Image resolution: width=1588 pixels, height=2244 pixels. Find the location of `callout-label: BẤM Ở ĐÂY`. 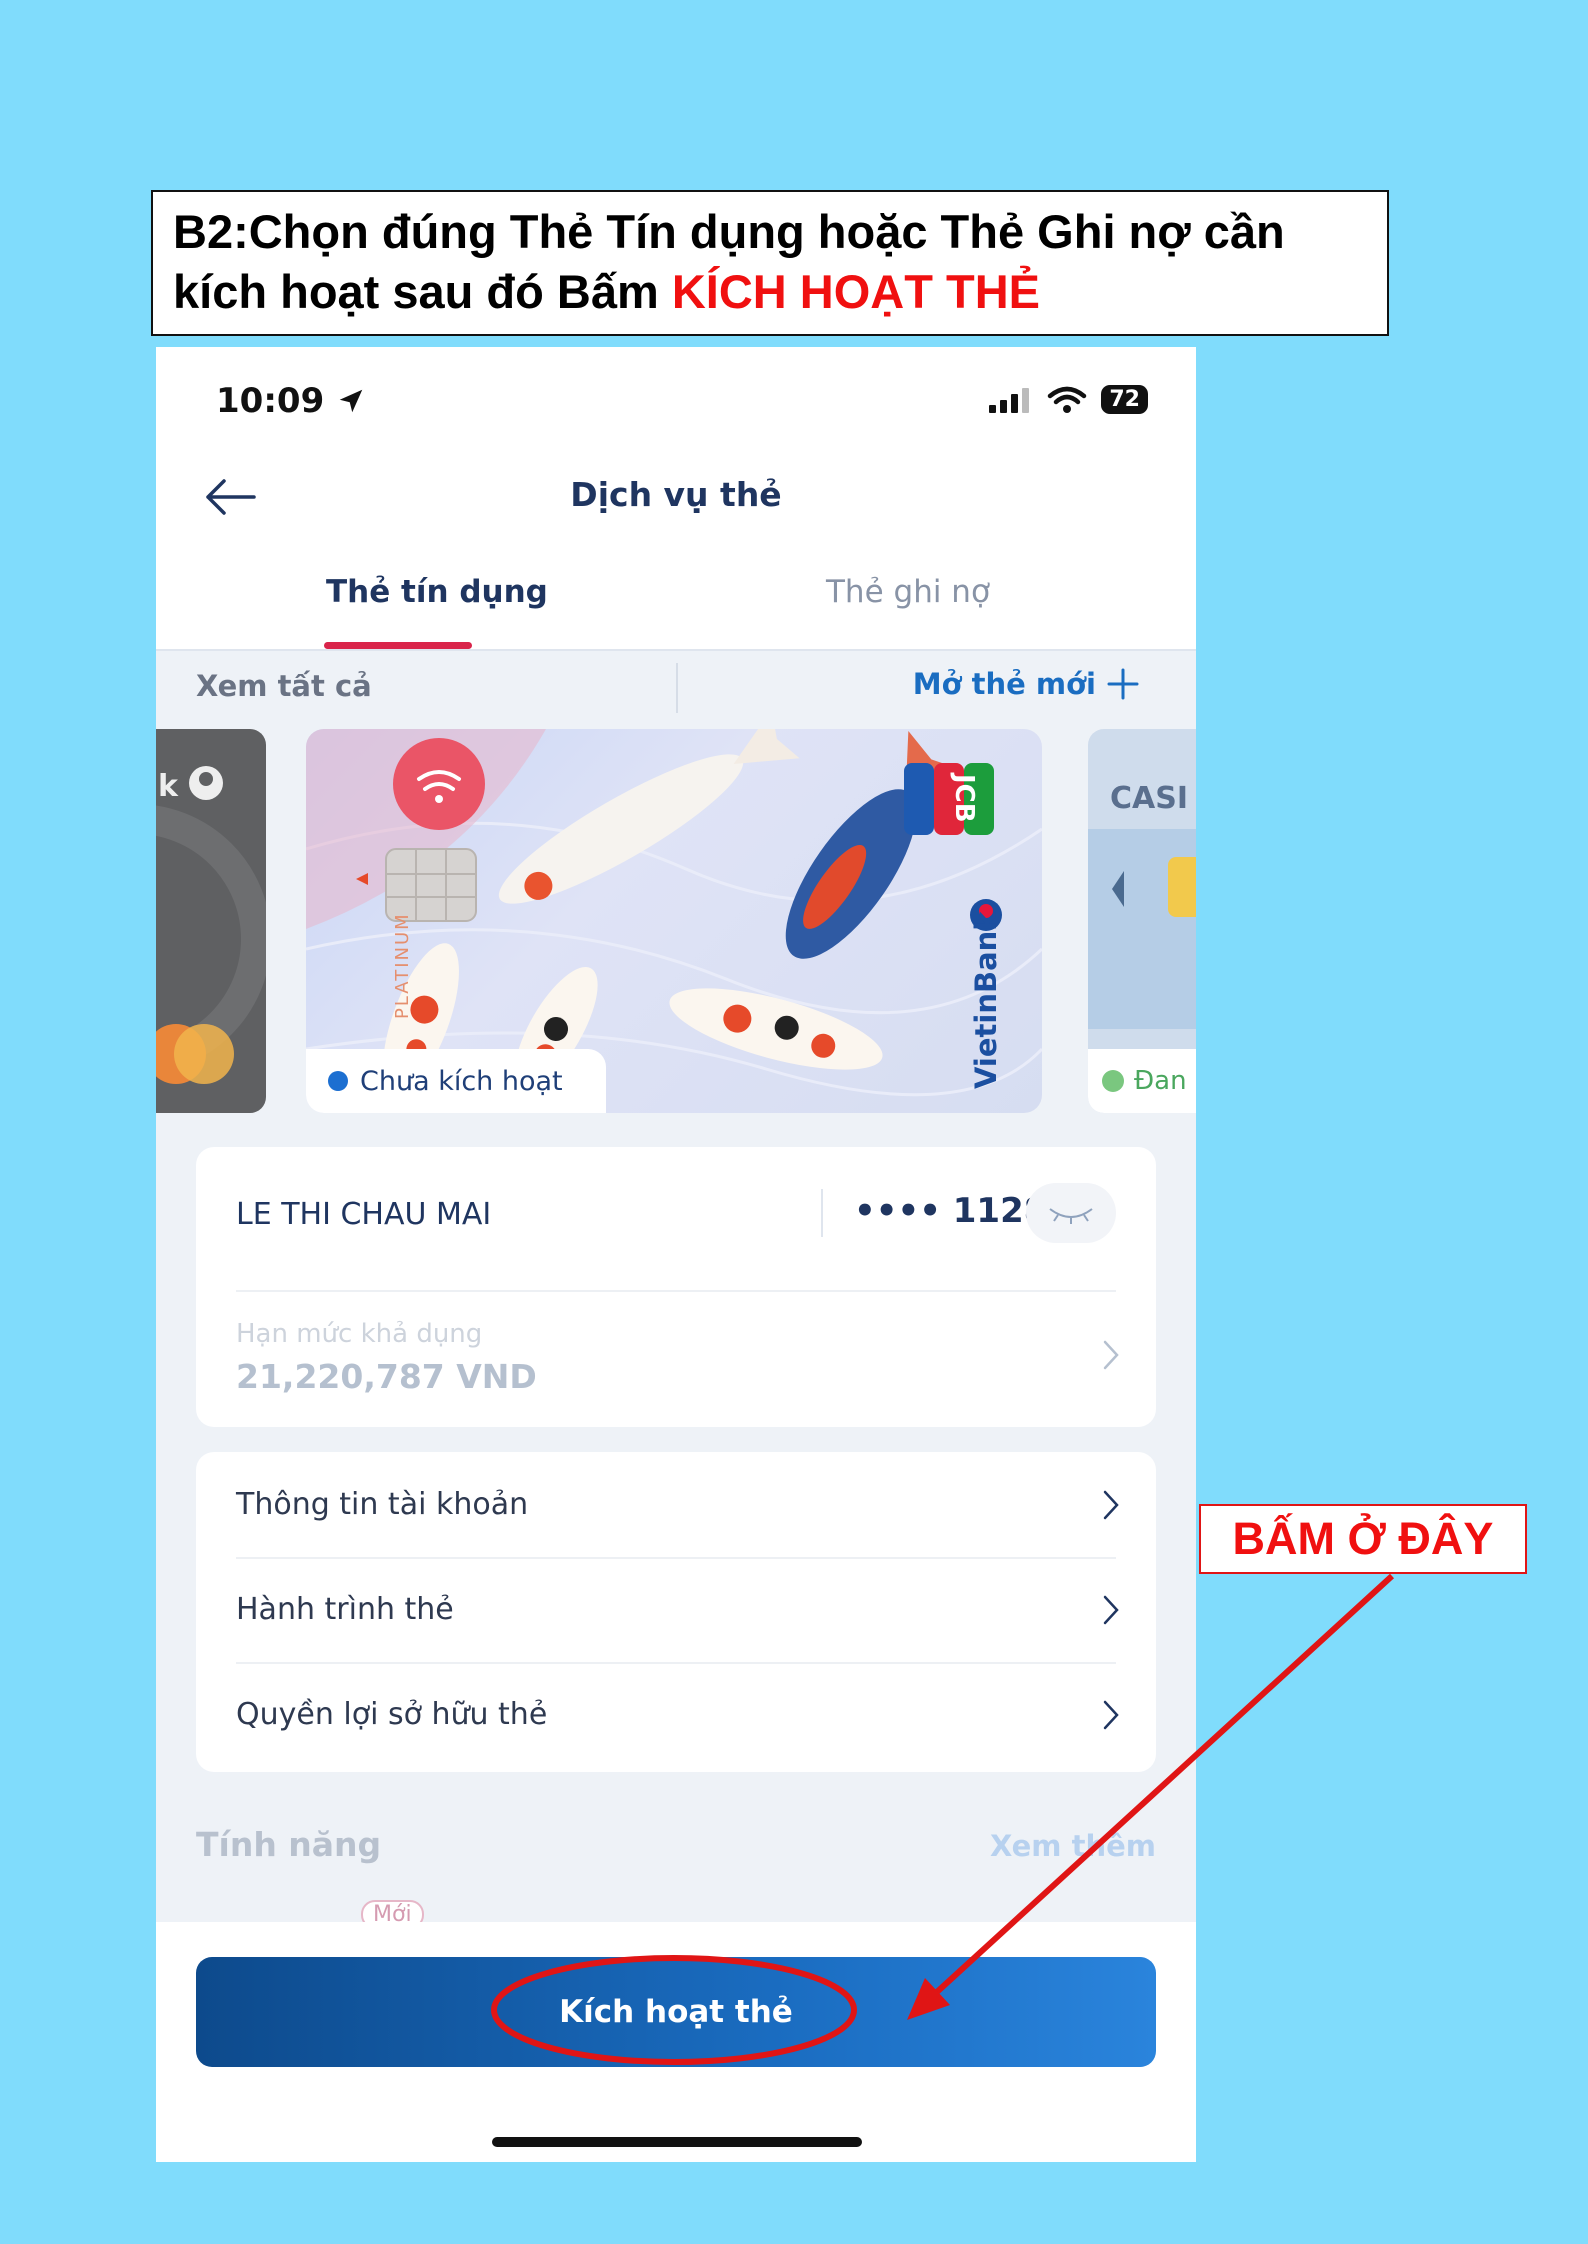

callout-label: BẤM Ở ĐÂY is located at coordinates (1363, 1539).